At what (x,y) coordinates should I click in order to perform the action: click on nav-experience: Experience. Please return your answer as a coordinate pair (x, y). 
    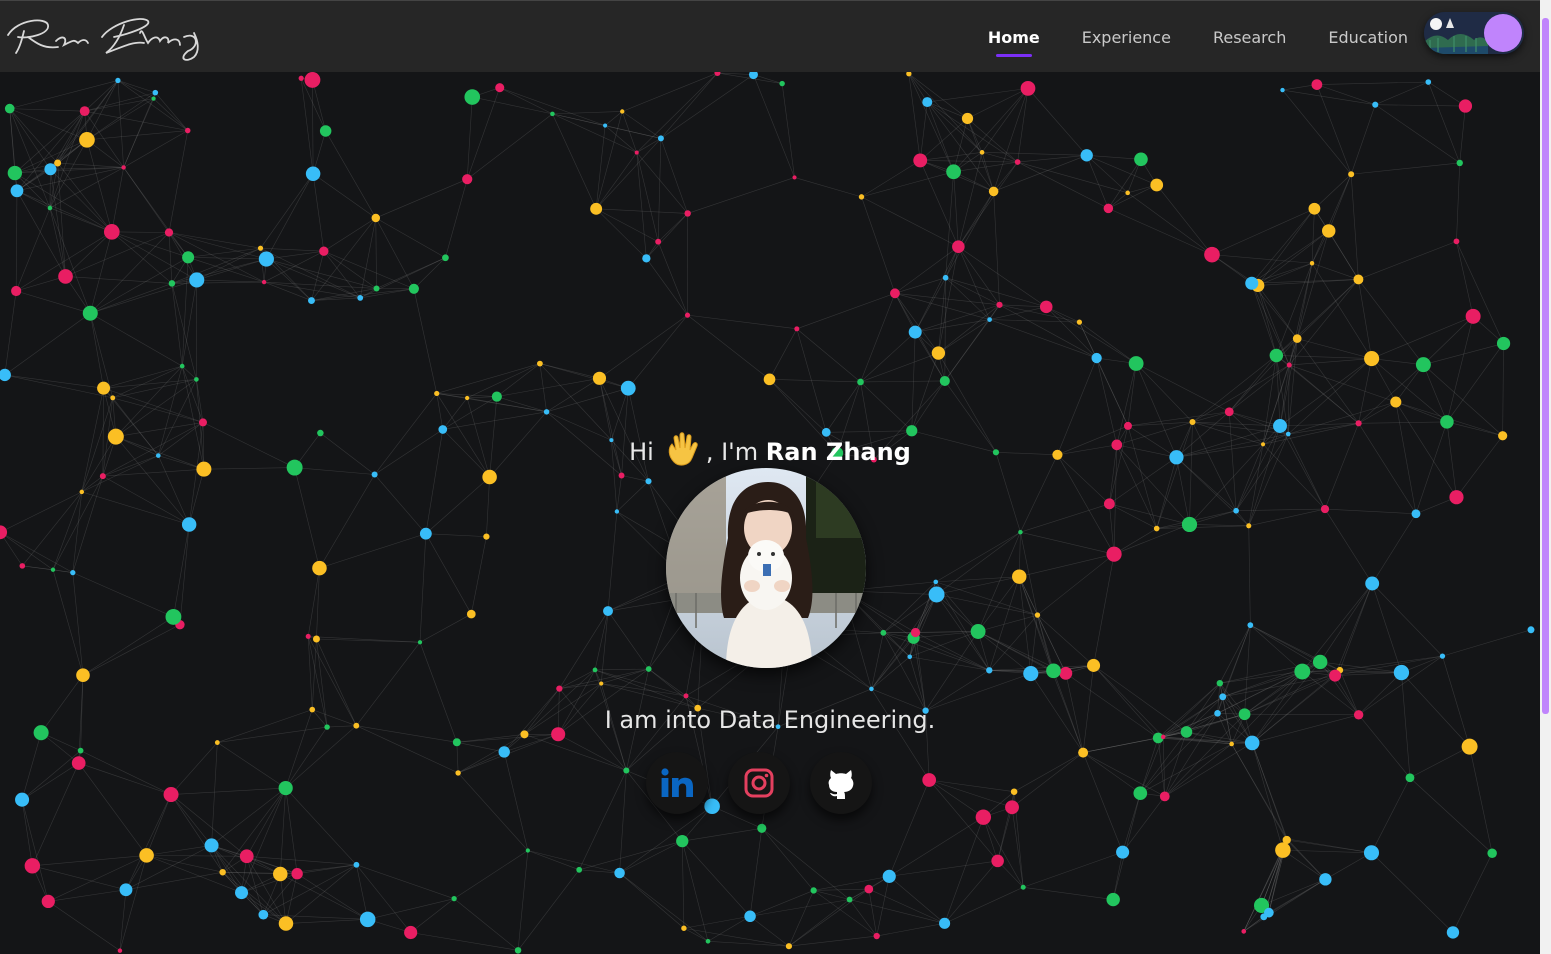
    Looking at the image, I should click on (1126, 37).